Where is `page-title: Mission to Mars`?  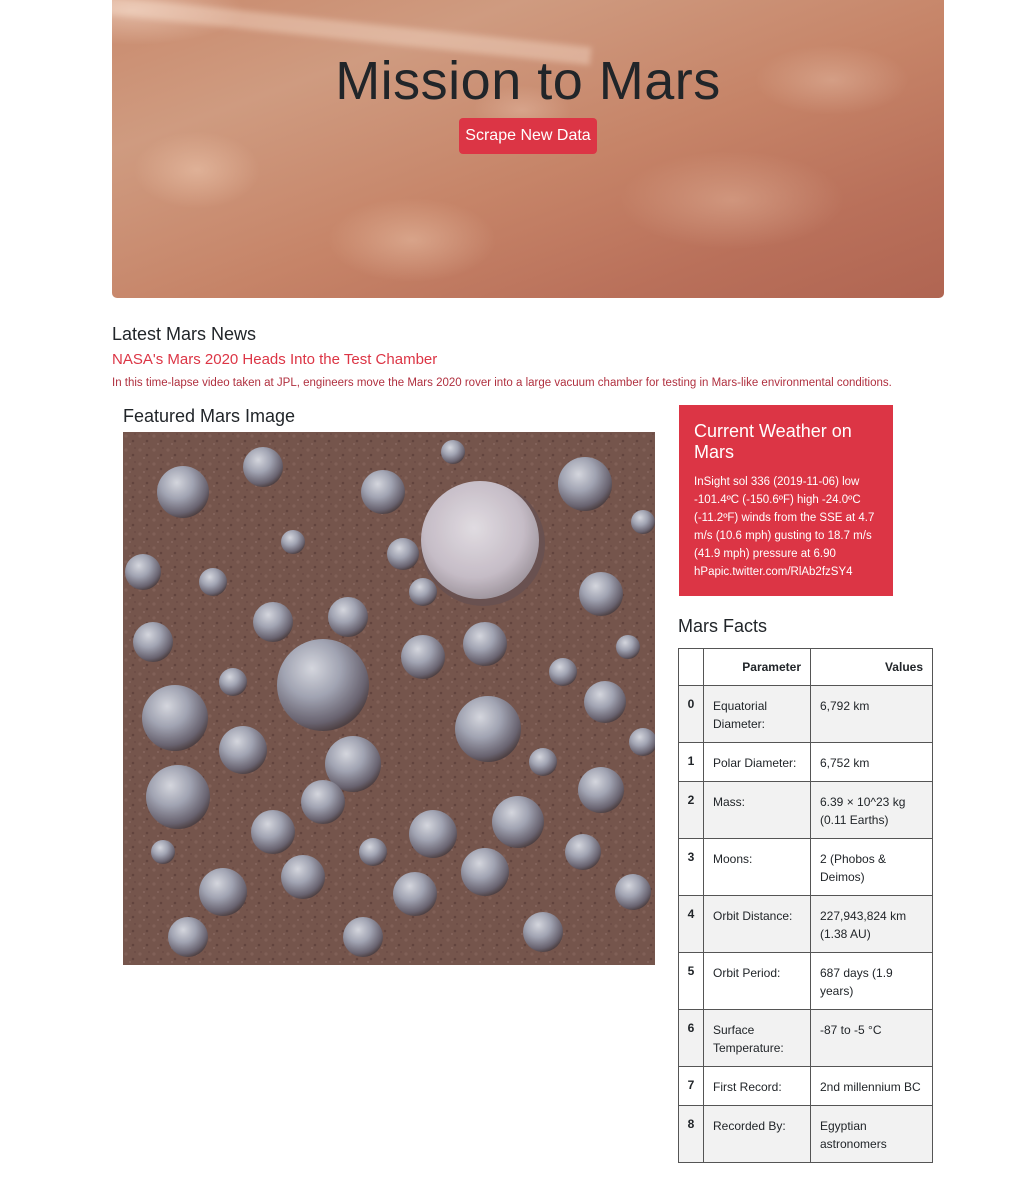
page-title: Mission to Mars is located at coordinates (528, 81).